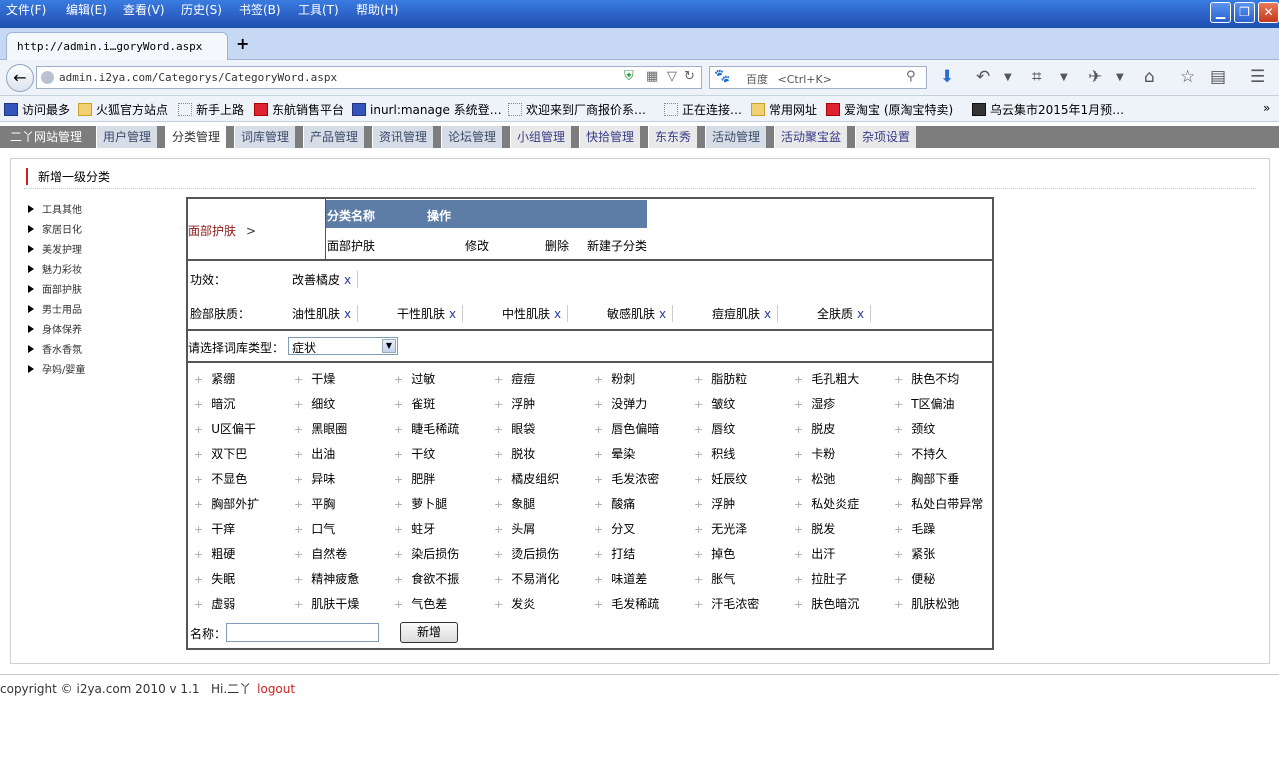 The height and width of the screenshot is (770, 1279). Describe the element at coordinates (626, 428) in the screenshot. I see `term-item: + 唇色偏暗` at that location.